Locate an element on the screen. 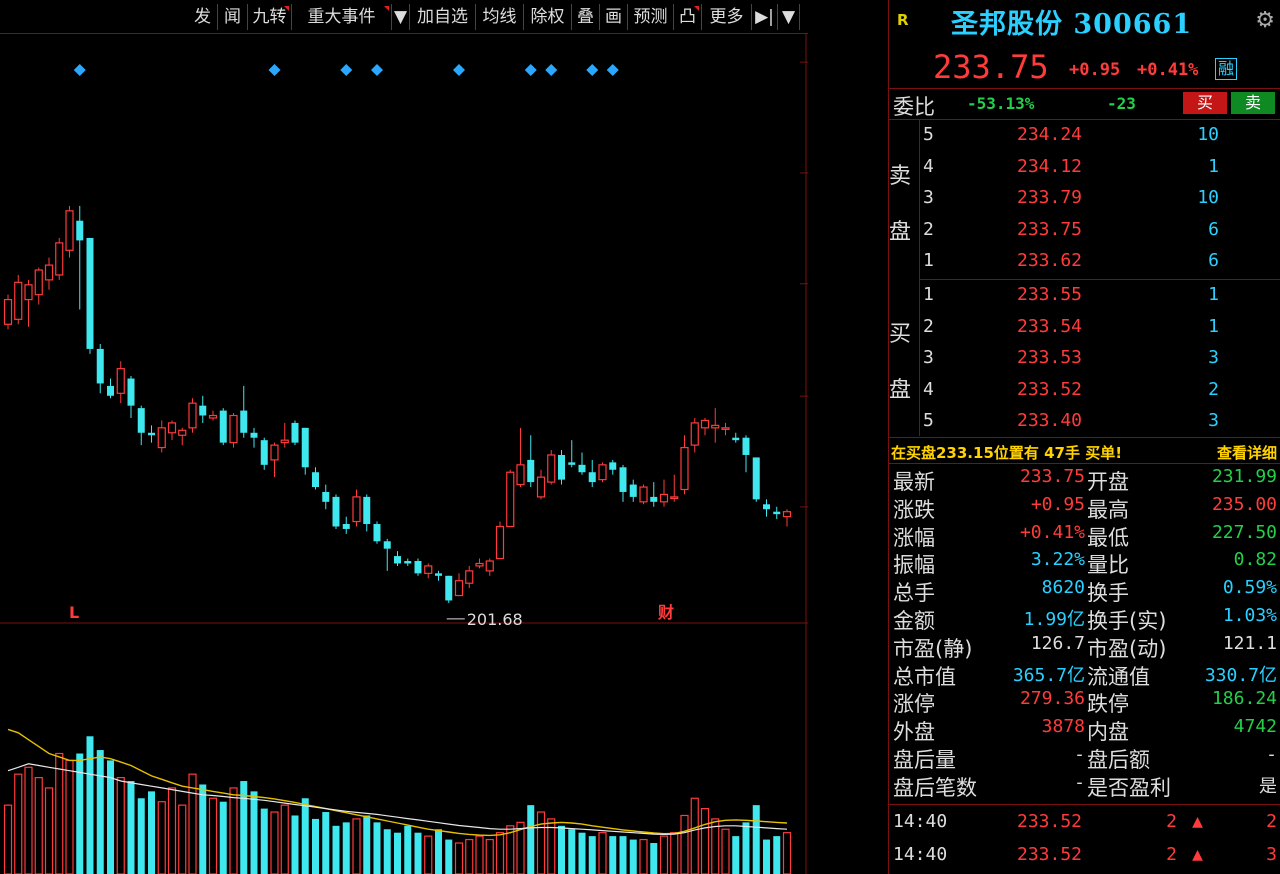 This screenshot has height=874, width=1280. ask-level-1: 4 is located at coordinates (928, 166).